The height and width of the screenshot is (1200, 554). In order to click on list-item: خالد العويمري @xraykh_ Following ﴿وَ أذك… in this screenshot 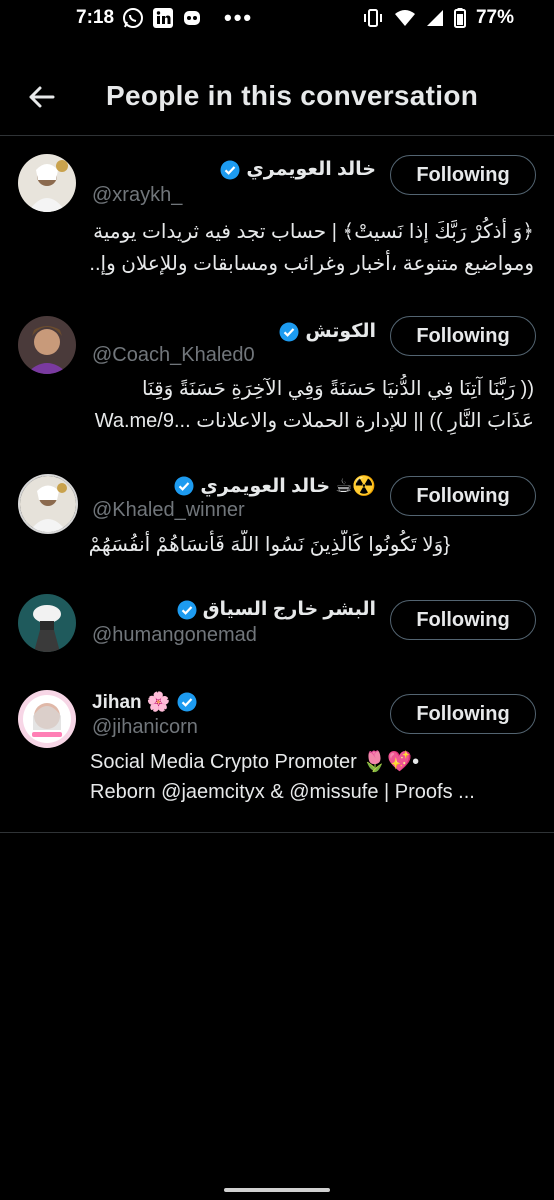, I will do `click(277, 217)`.